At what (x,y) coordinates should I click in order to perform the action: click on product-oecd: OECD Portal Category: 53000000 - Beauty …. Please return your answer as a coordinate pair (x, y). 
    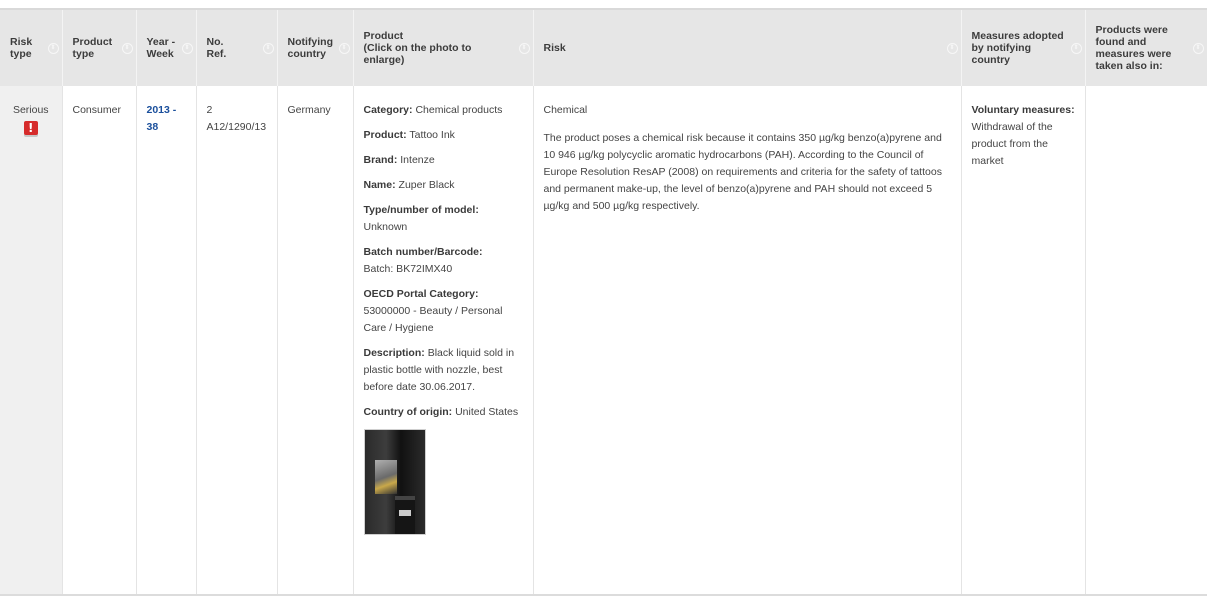
    Looking at the image, I should click on (444, 311).